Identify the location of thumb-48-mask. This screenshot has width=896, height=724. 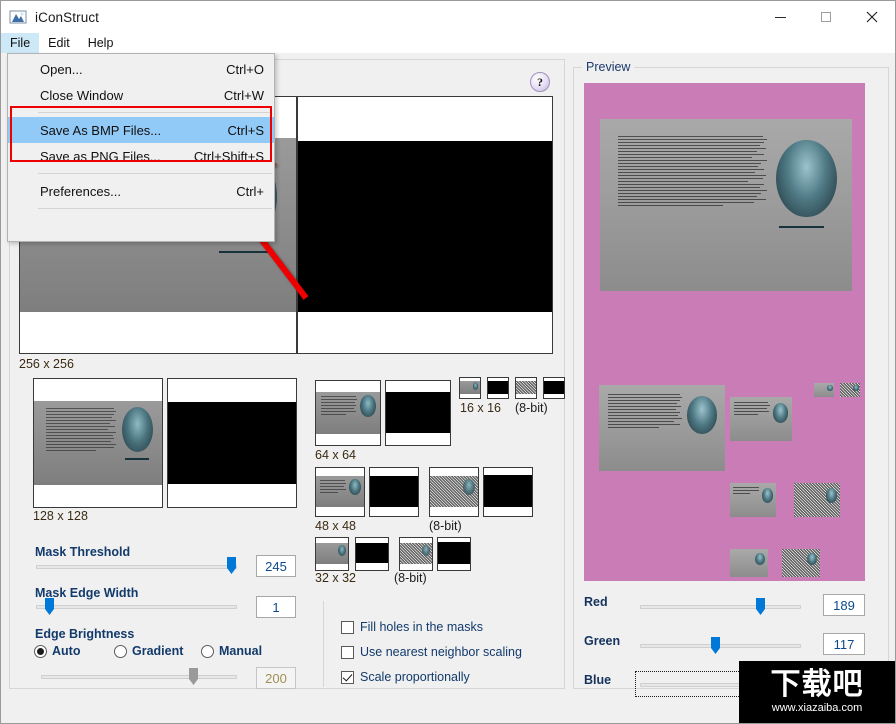
(394, 492).